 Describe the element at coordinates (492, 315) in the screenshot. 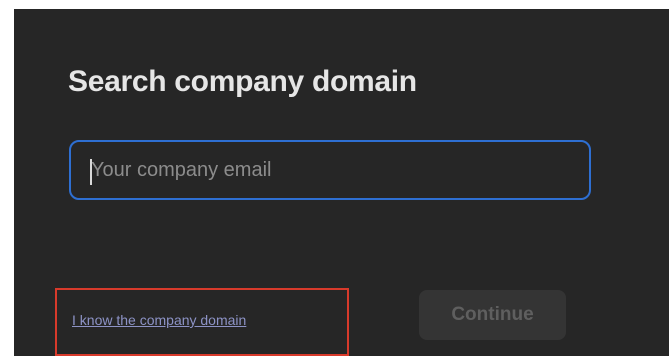

I see `continue-button: Continue` at that location.